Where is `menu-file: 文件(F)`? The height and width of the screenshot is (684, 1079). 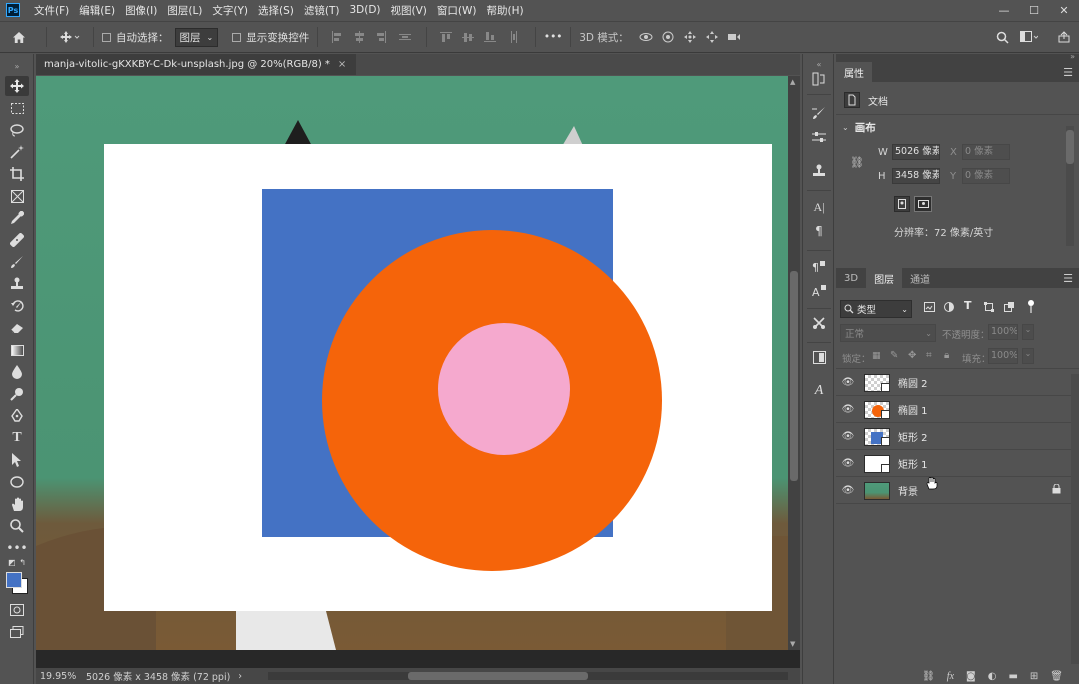 menu-file: 文件(F) is located at coordinates (52, 10).